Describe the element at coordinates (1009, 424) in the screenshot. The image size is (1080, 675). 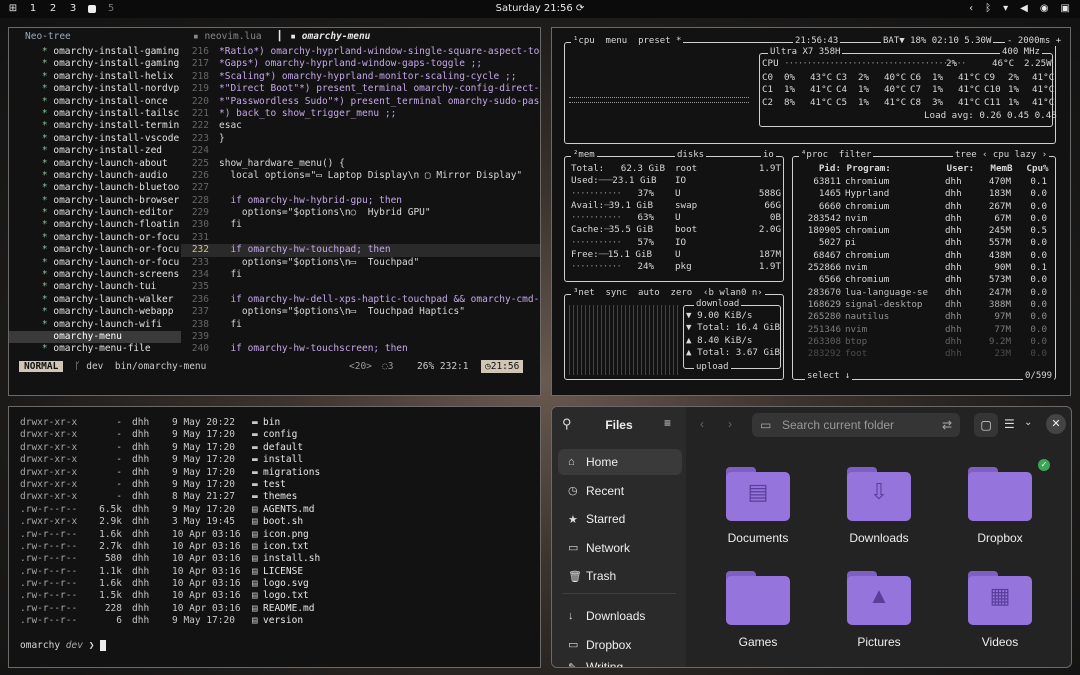
I see `list-view-icon: ☰` at that location.